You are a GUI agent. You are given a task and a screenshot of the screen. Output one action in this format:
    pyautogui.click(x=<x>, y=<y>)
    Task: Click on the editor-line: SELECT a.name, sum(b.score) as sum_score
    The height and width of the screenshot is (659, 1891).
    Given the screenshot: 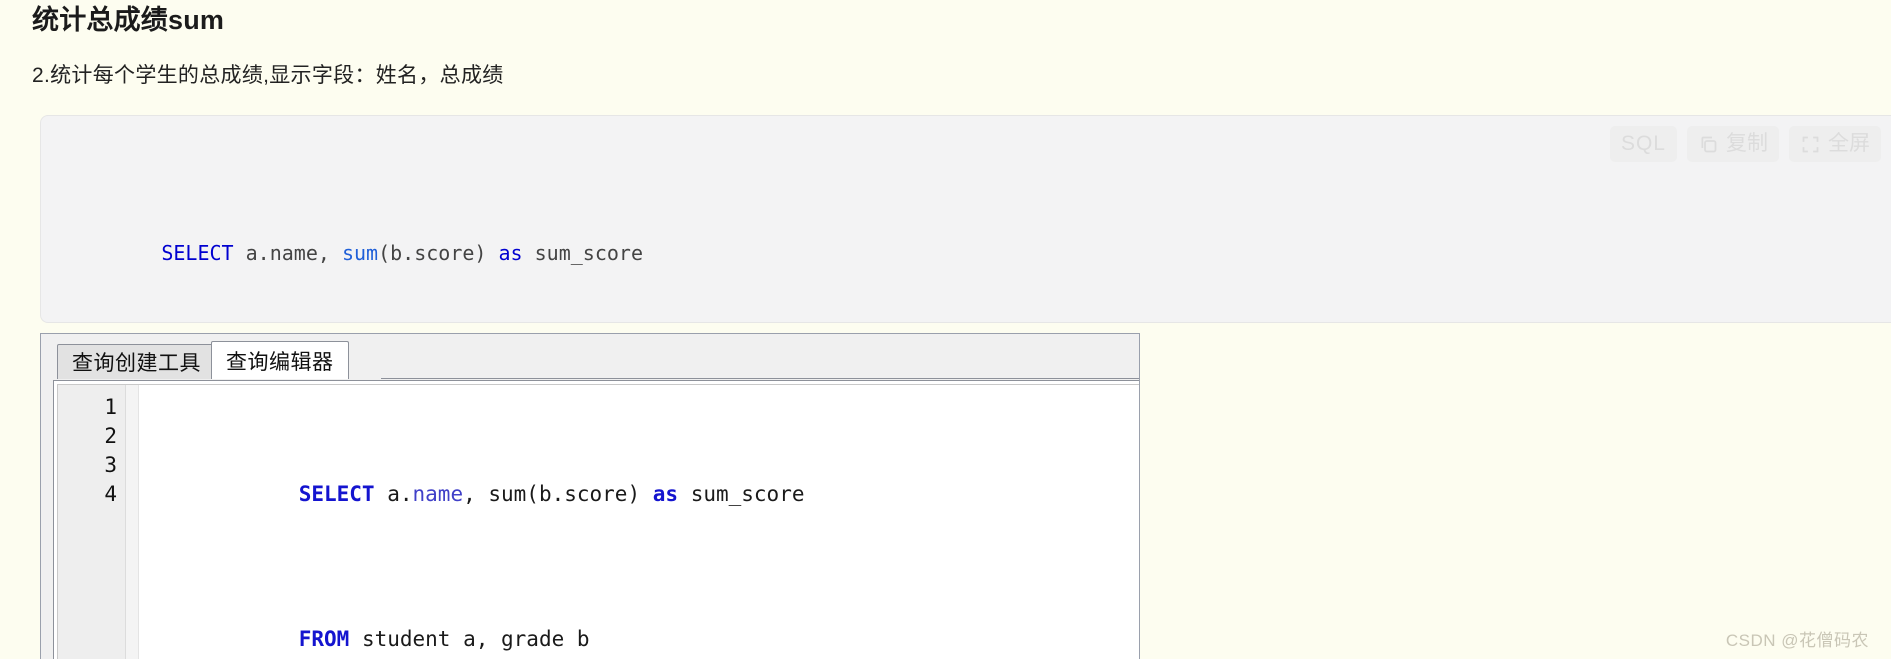 What is the action you would take?
    pyautogui.click(x=643, y=494)
    